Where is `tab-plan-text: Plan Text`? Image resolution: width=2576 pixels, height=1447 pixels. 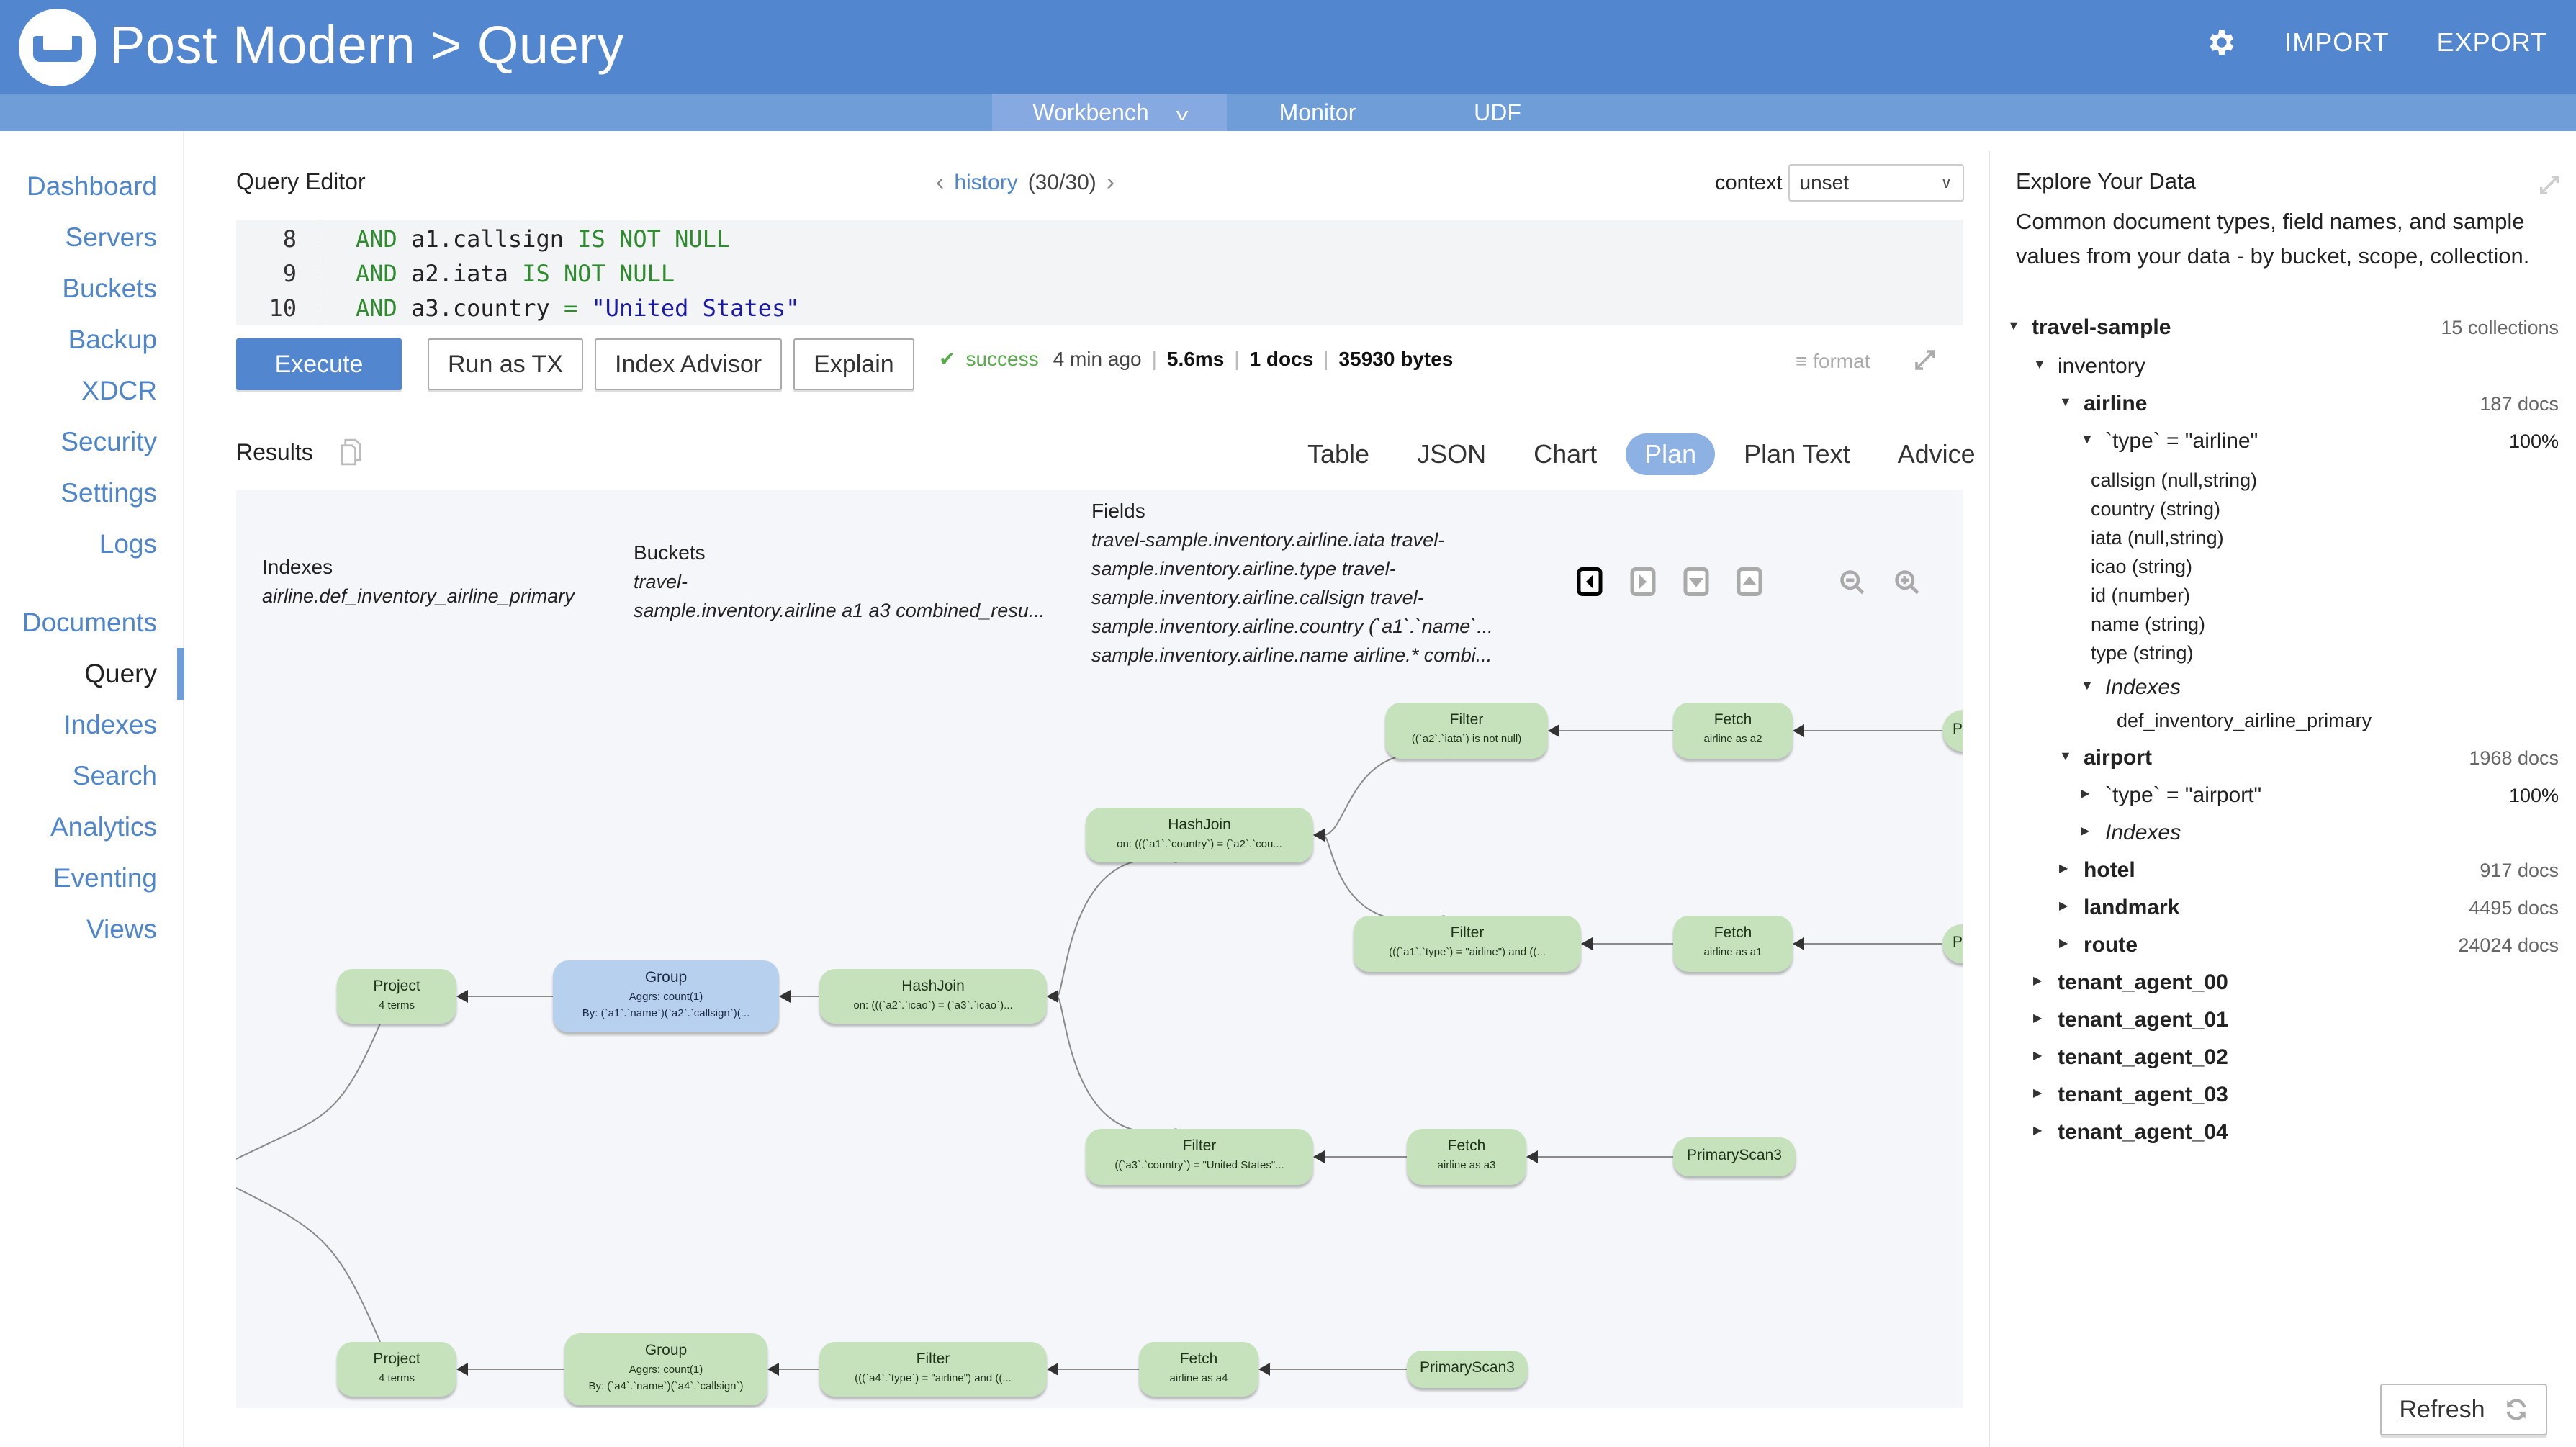
tab-plan-text: Plan Text is located at coordinates (1796, 454).